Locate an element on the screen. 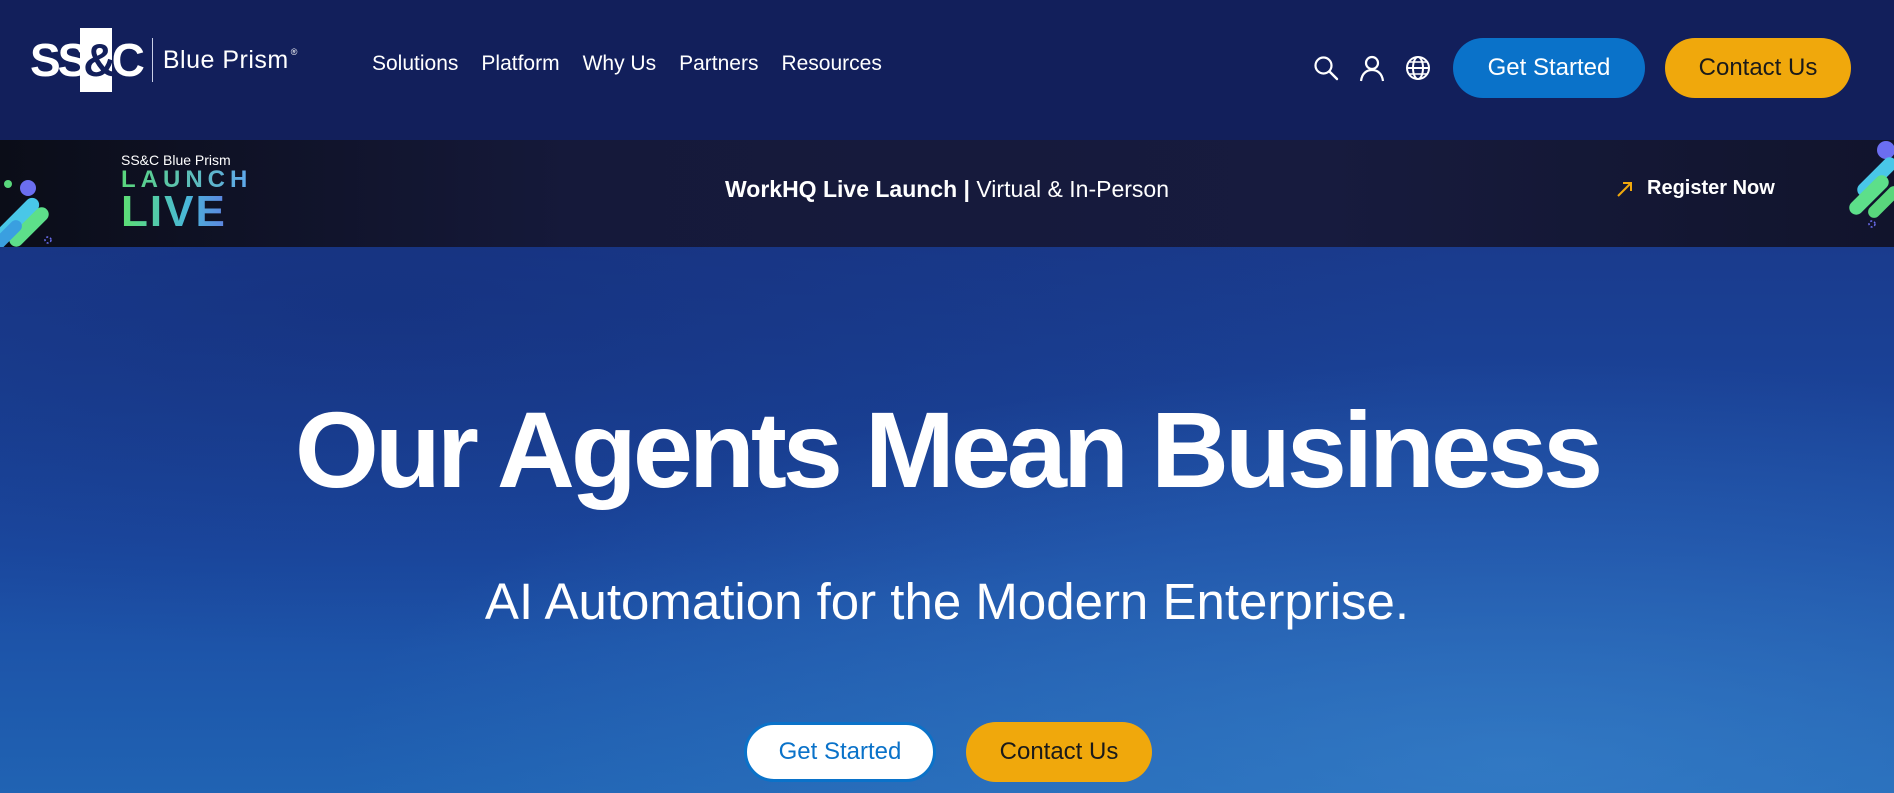 This screenshot has height=793, width=1894. nav-why-us: Why Us is located at coordinates (620, 64).